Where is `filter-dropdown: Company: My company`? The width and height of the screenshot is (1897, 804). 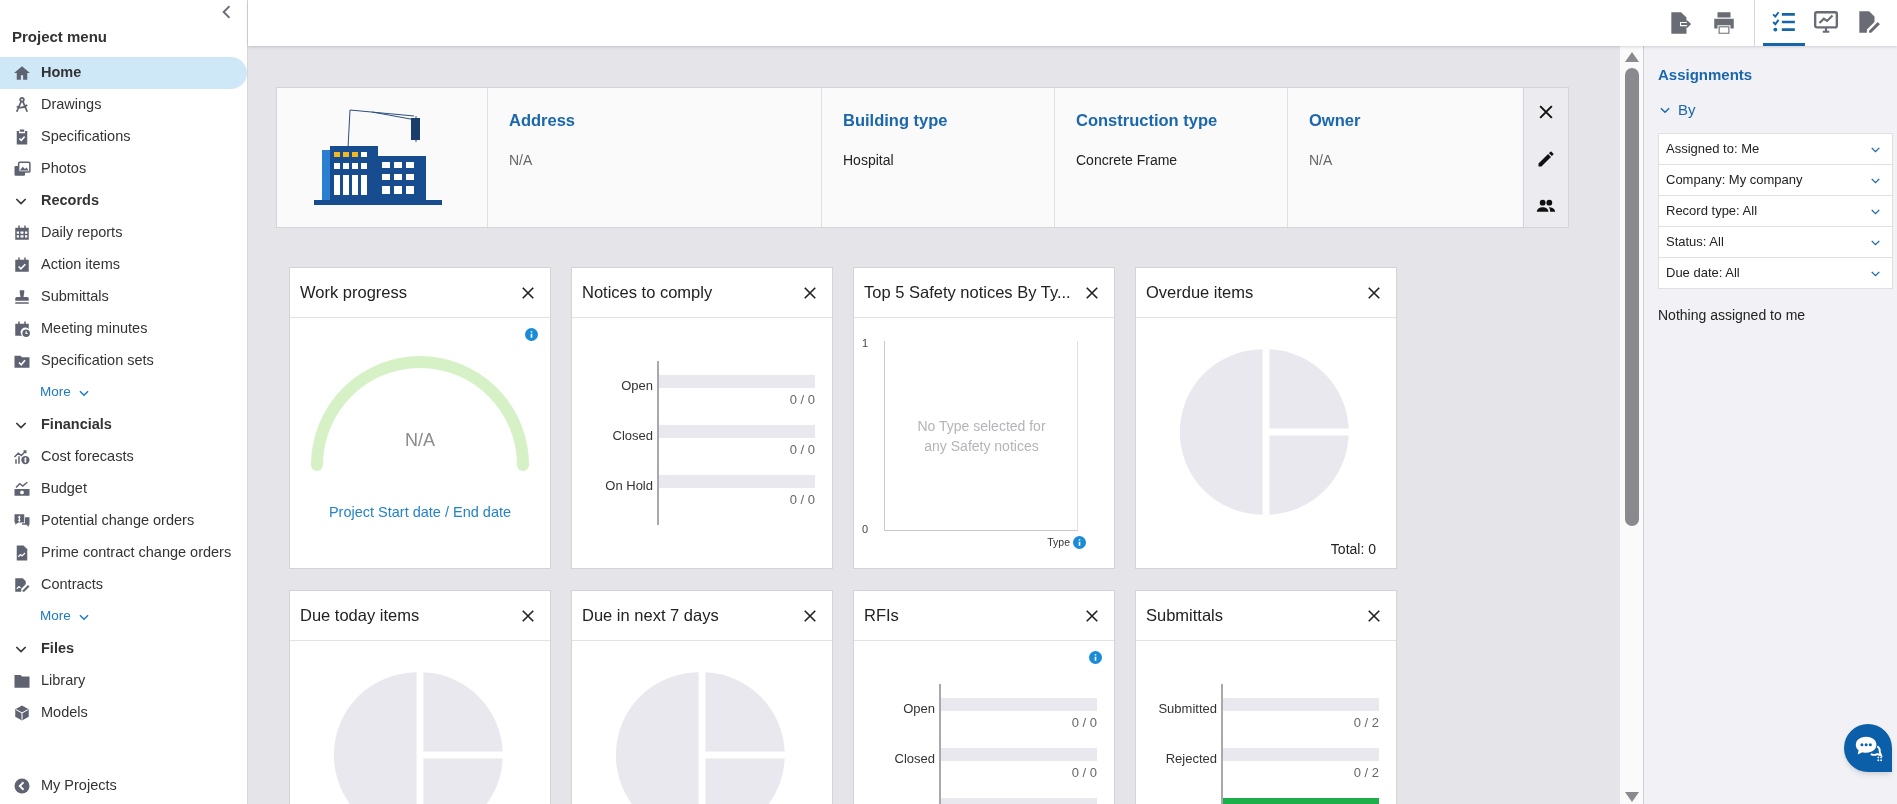 filter-dropdown: Company: My company is located at coordinates (1775, 180).